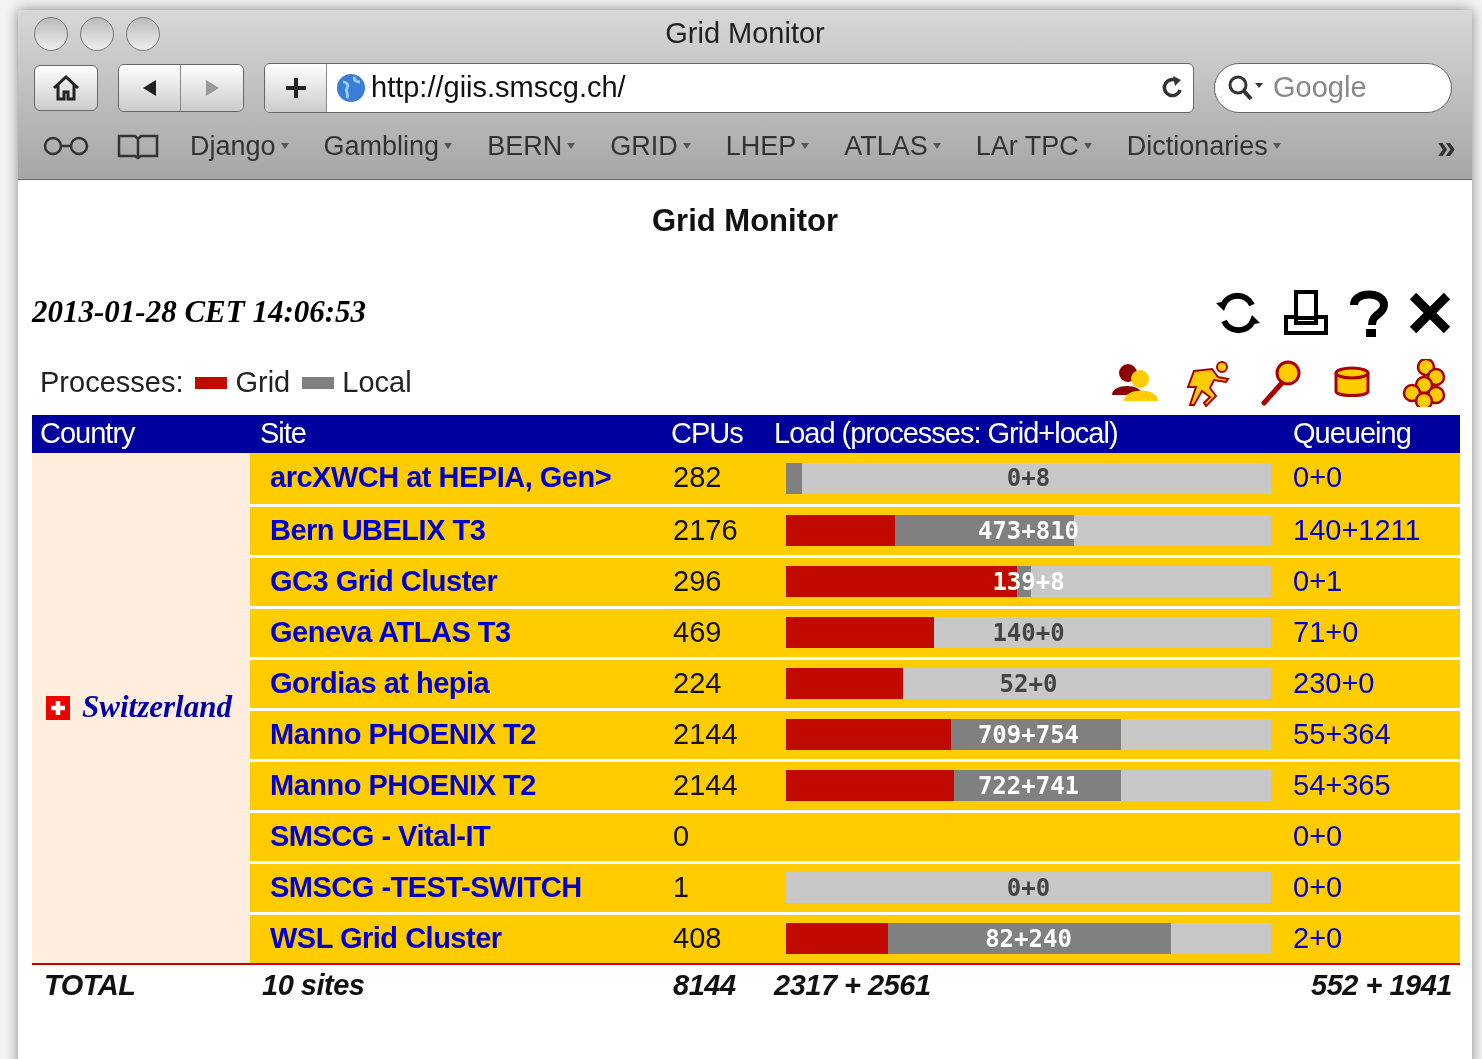 The height and width of the screenshot is (1059, 1482). What do you see at coordinates (58, 707) in the screenshot?
I see `swiss-flag-icon` at bounding box center [58, 707].